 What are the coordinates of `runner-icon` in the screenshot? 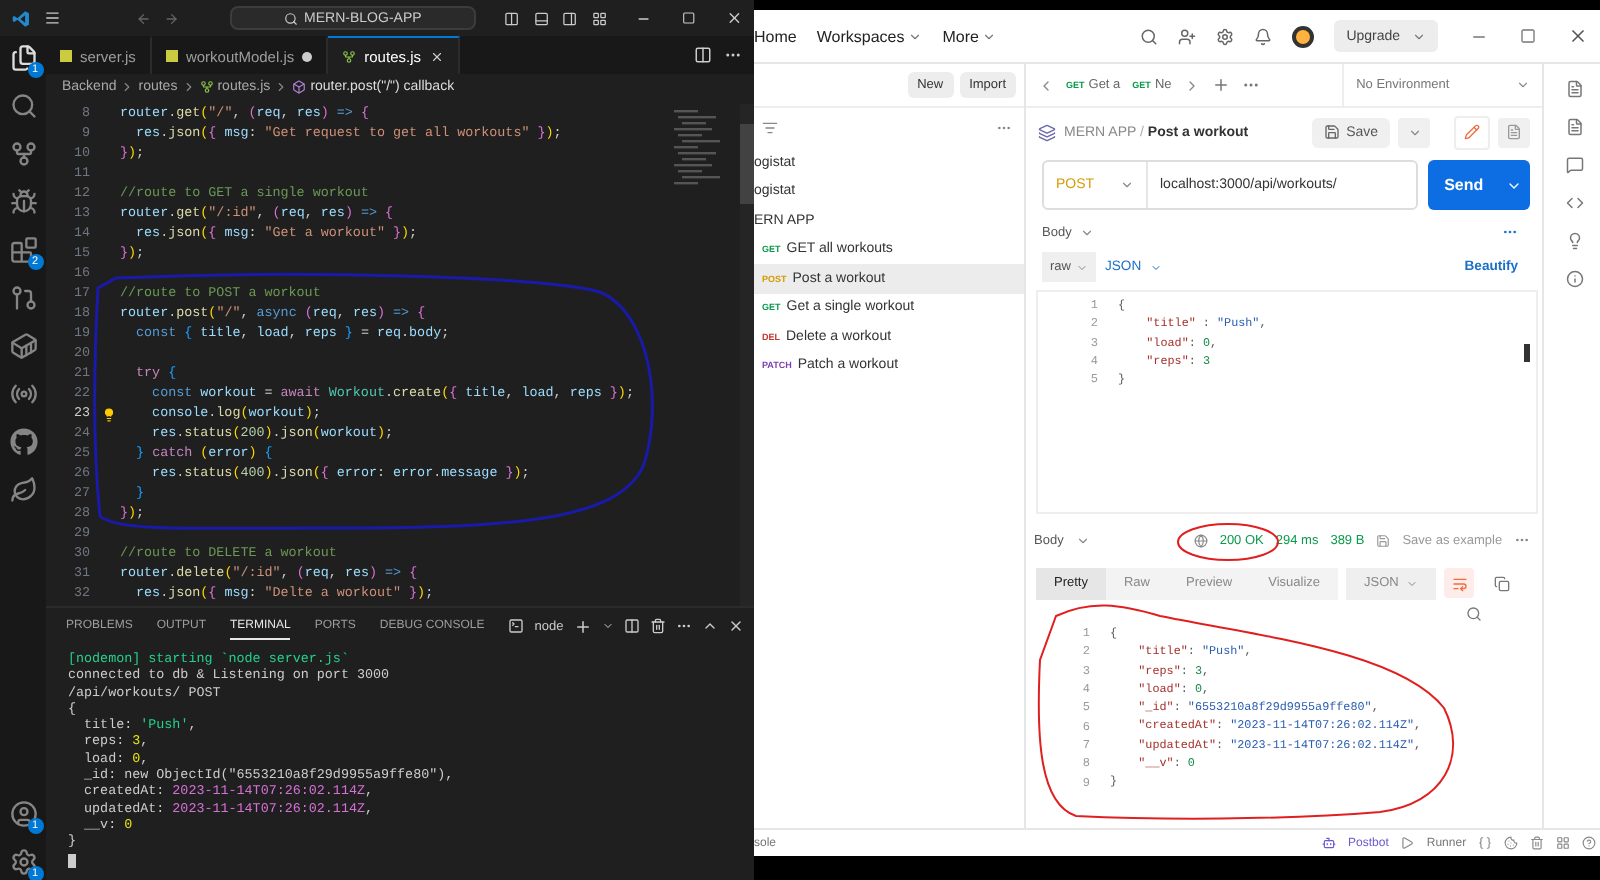 It's located at (1407, 843).